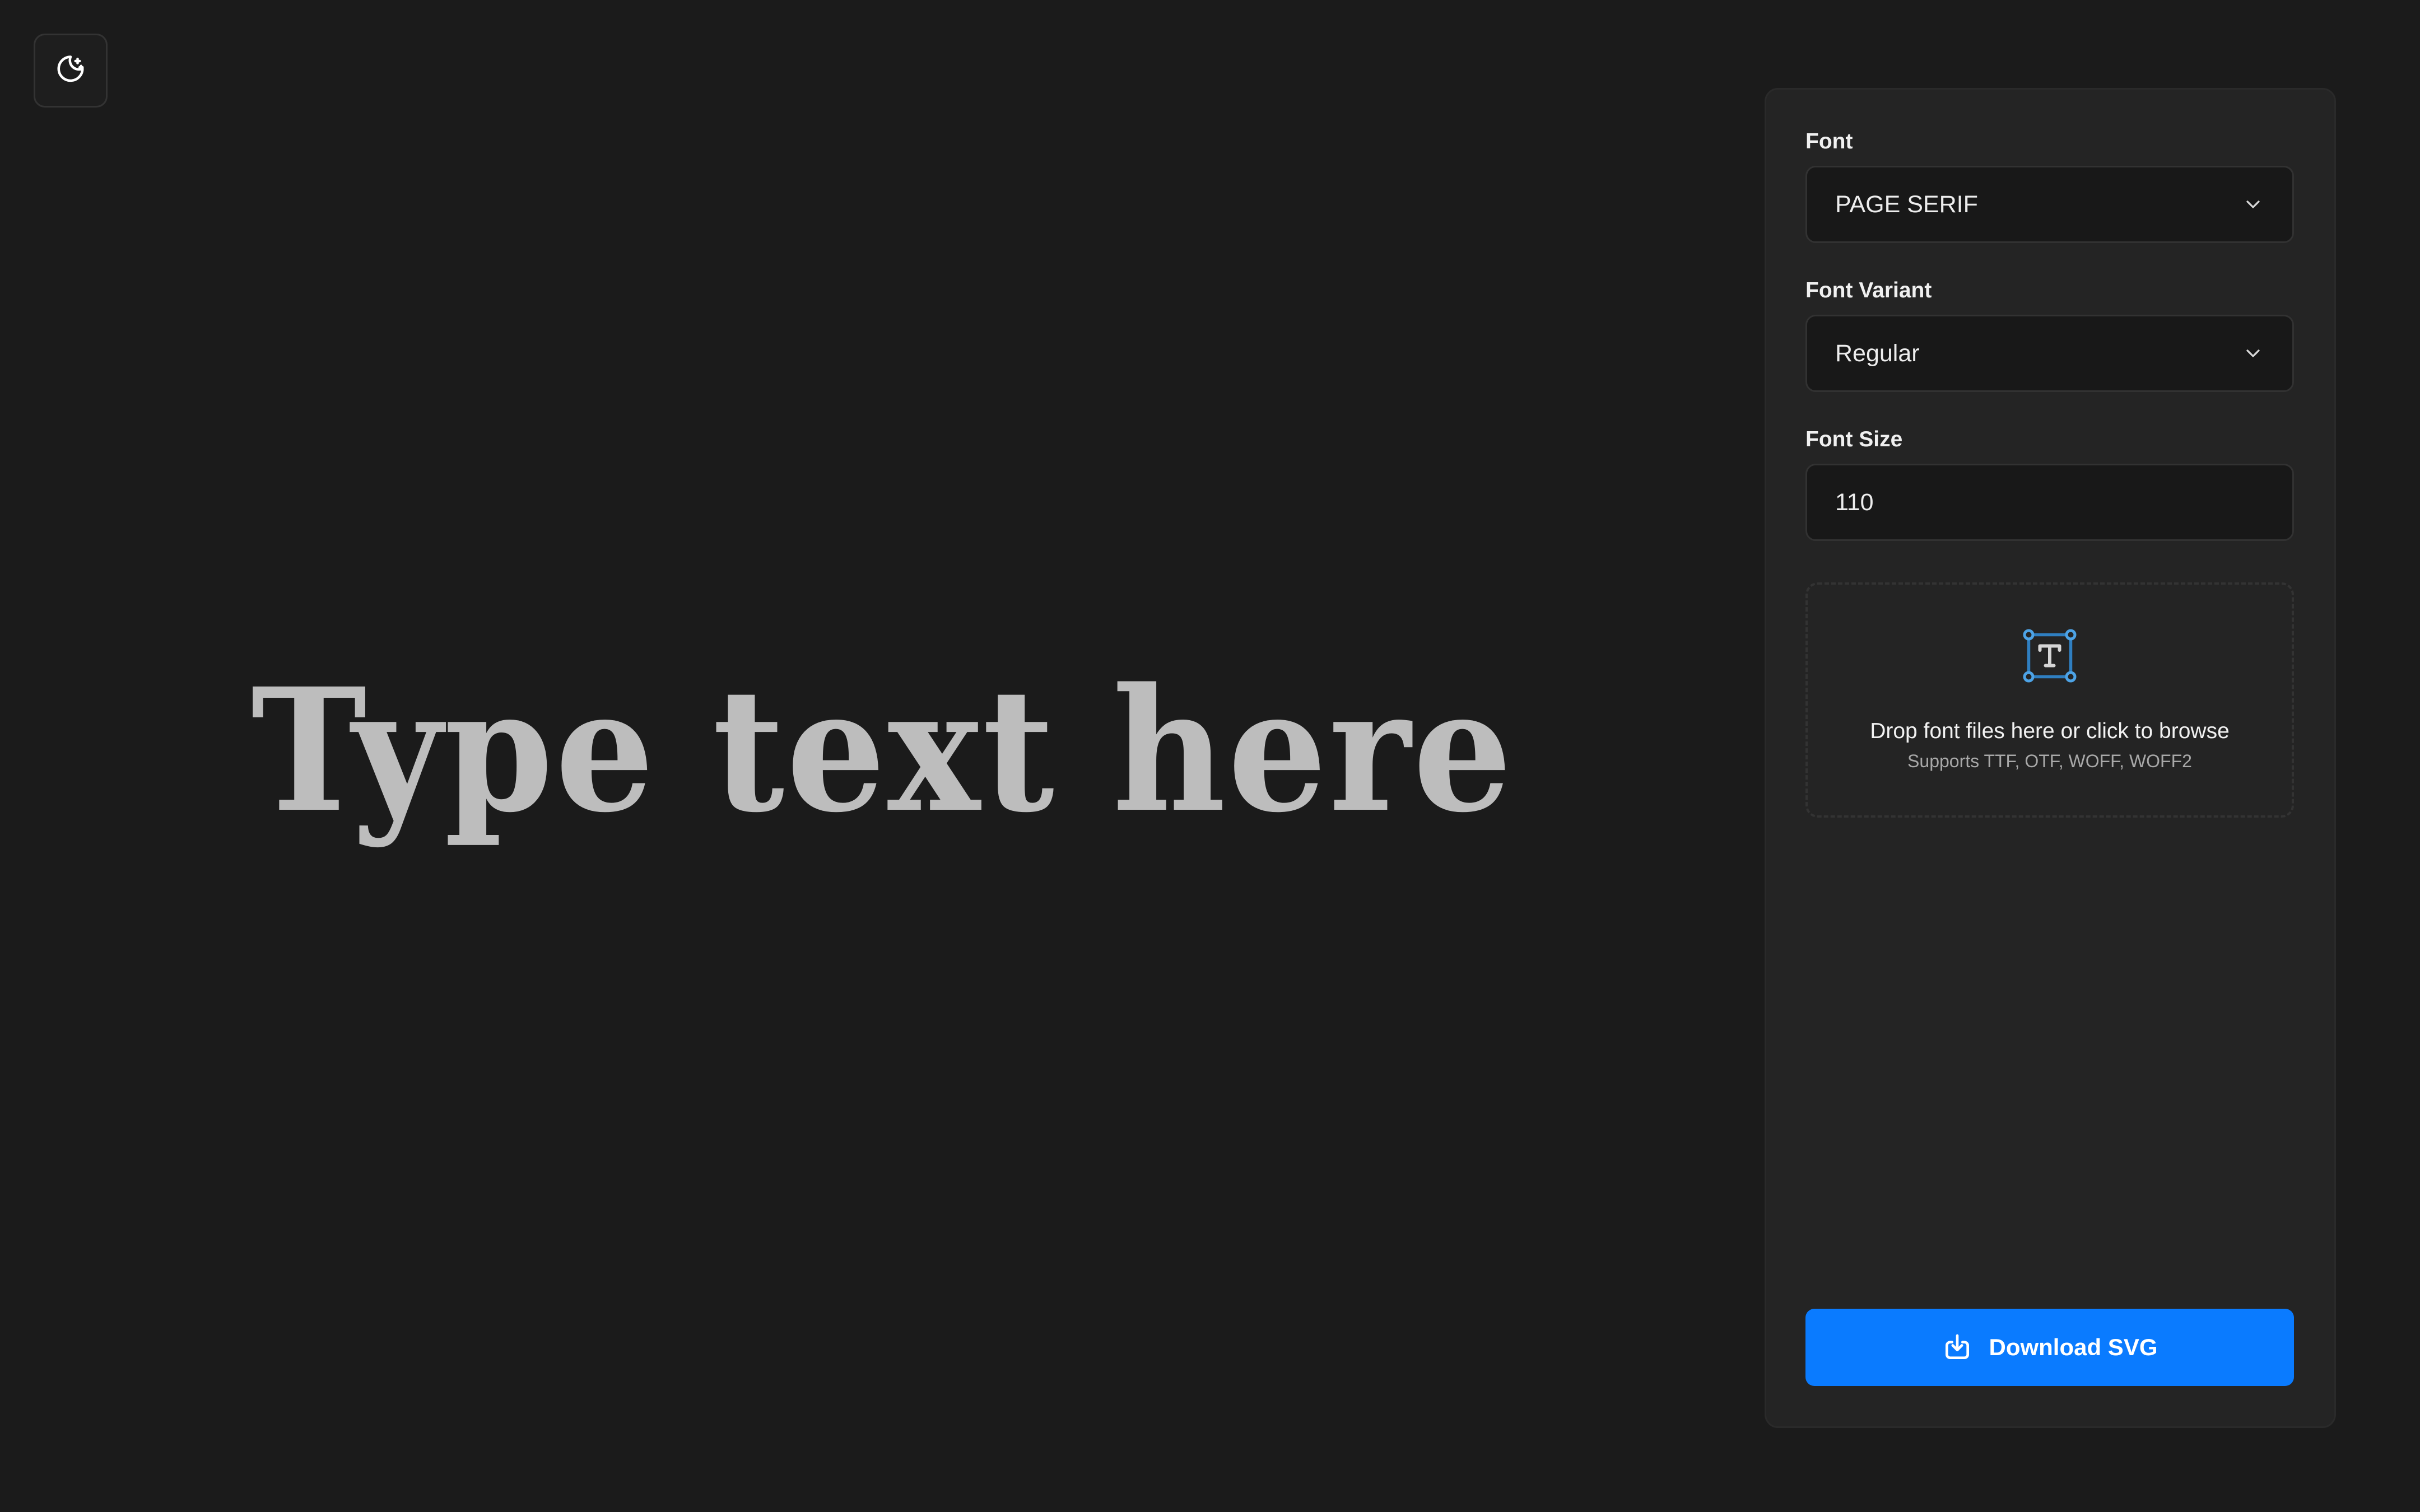 This screenshot has height=1512, width=2420. I want to click on font-variant-select: Regular, so click(2050, 354).